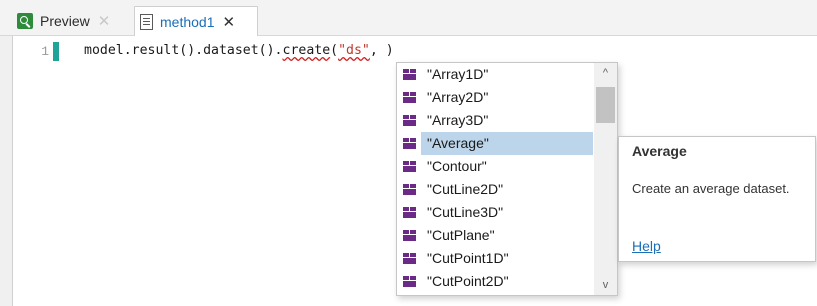 Image resolution: width=817 pixels, height=306 pixels. What do you see at coordinates (381, 50) in the screenshot?
I see `code-suffix: , )` at bounding box center [381, 50].